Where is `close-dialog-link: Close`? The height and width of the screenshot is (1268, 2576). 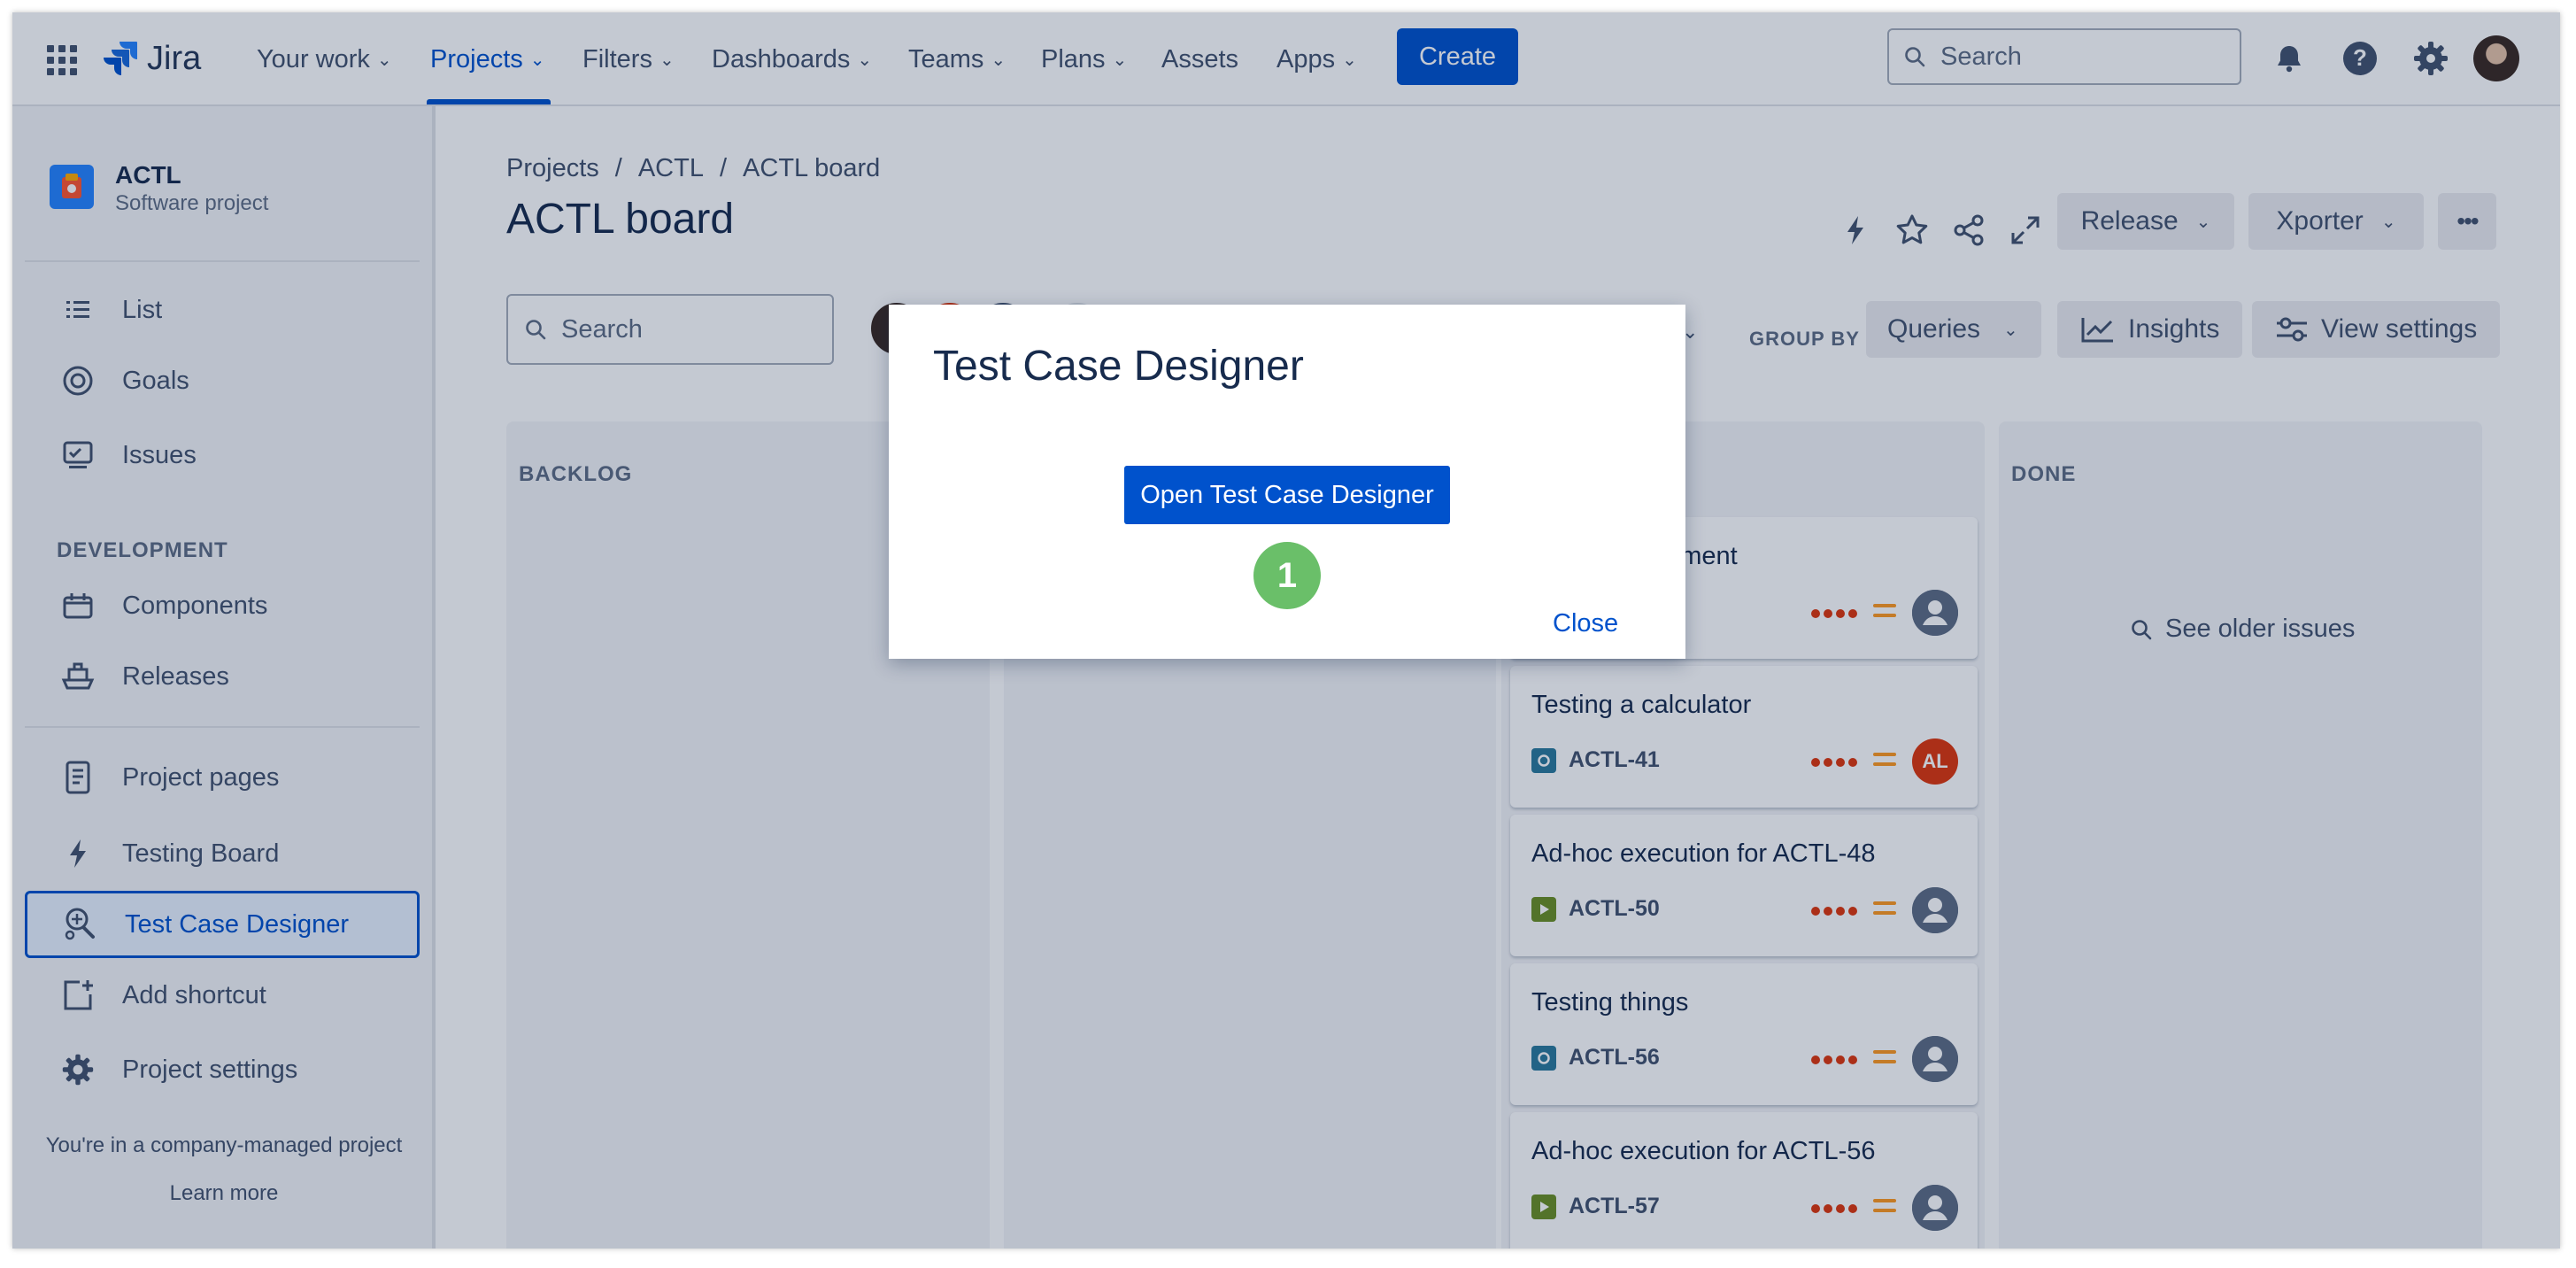 close-dialog-link: Close is located at coordinates (1585, 623).